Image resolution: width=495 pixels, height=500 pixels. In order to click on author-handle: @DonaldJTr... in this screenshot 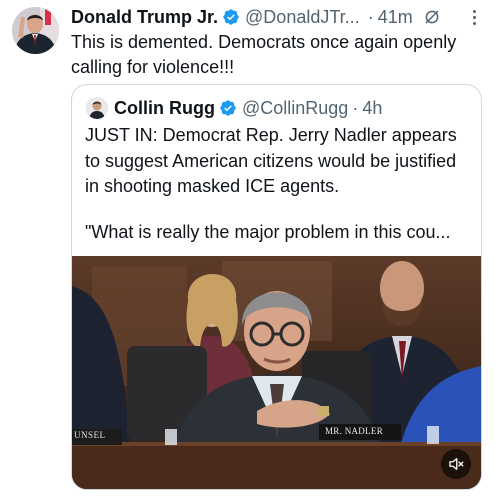, I will do `click(302, 17)`.